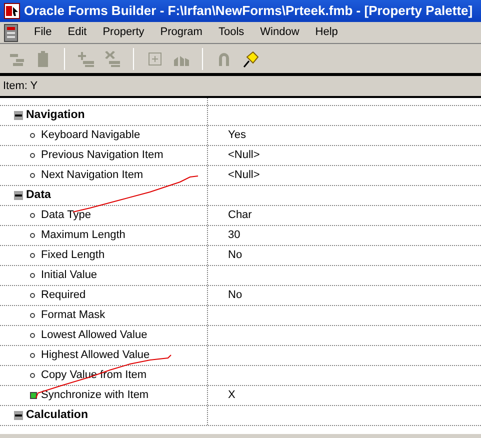 Image resolution: width=481 pixels, height=438 pixels. Describe the element at coordinates (232, 395) in the screenshot. I see `property-value: X` at that location.